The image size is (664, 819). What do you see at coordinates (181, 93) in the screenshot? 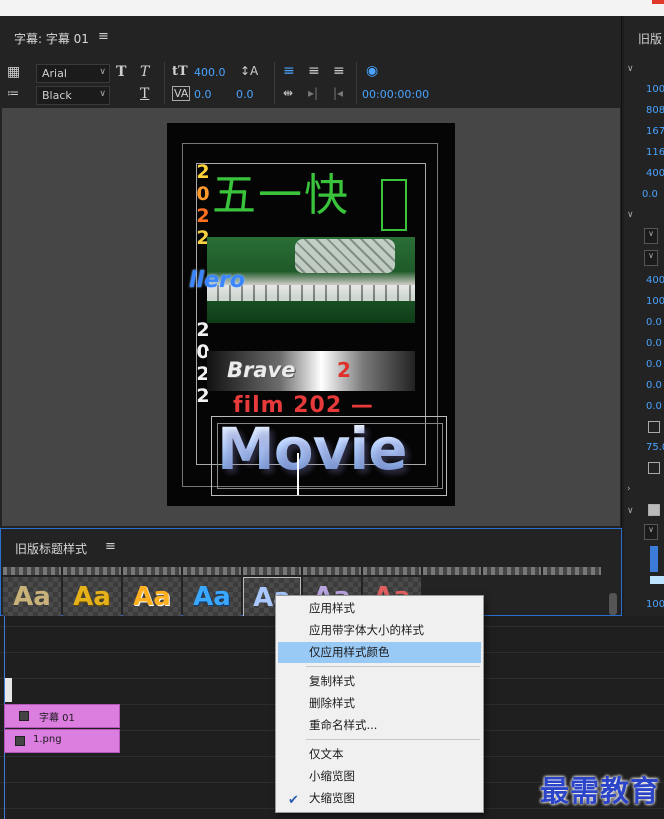
I see `tracking-icon: VA` at bounding box center [181, 93].